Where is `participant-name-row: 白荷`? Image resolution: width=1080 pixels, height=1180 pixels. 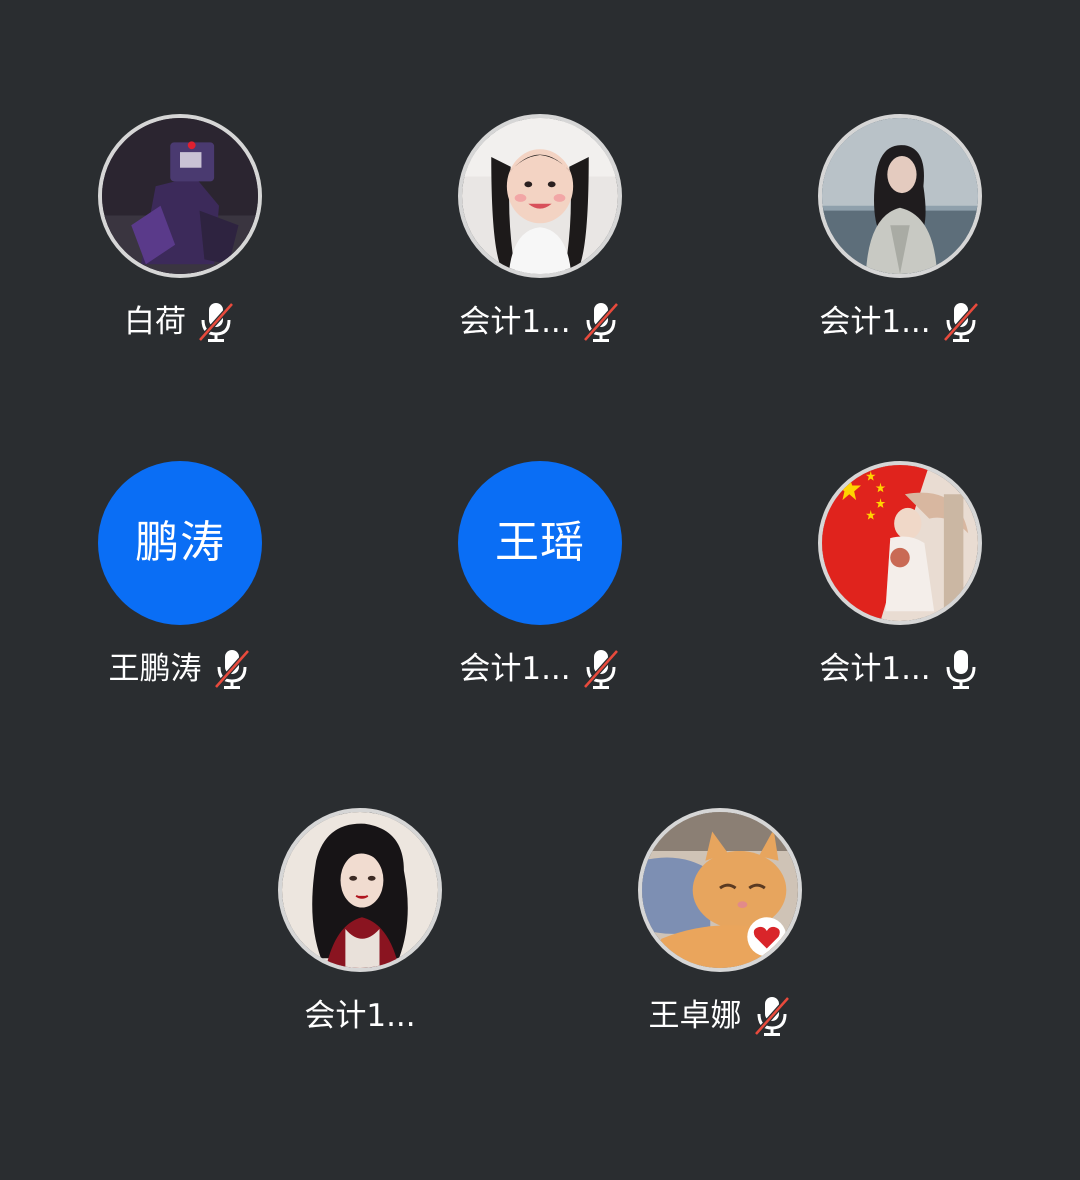
participant-name-row: 白荷 is located at coordinates (180, 322).